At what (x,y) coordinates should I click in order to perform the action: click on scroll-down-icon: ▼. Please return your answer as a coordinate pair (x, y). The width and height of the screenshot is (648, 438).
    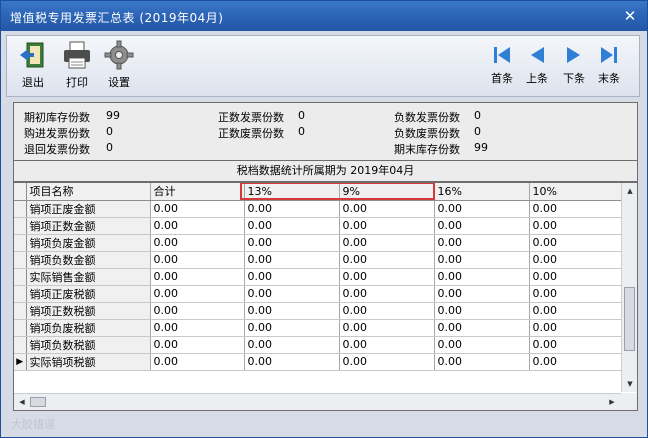
    Looking at the image, I should click on (630, 384).